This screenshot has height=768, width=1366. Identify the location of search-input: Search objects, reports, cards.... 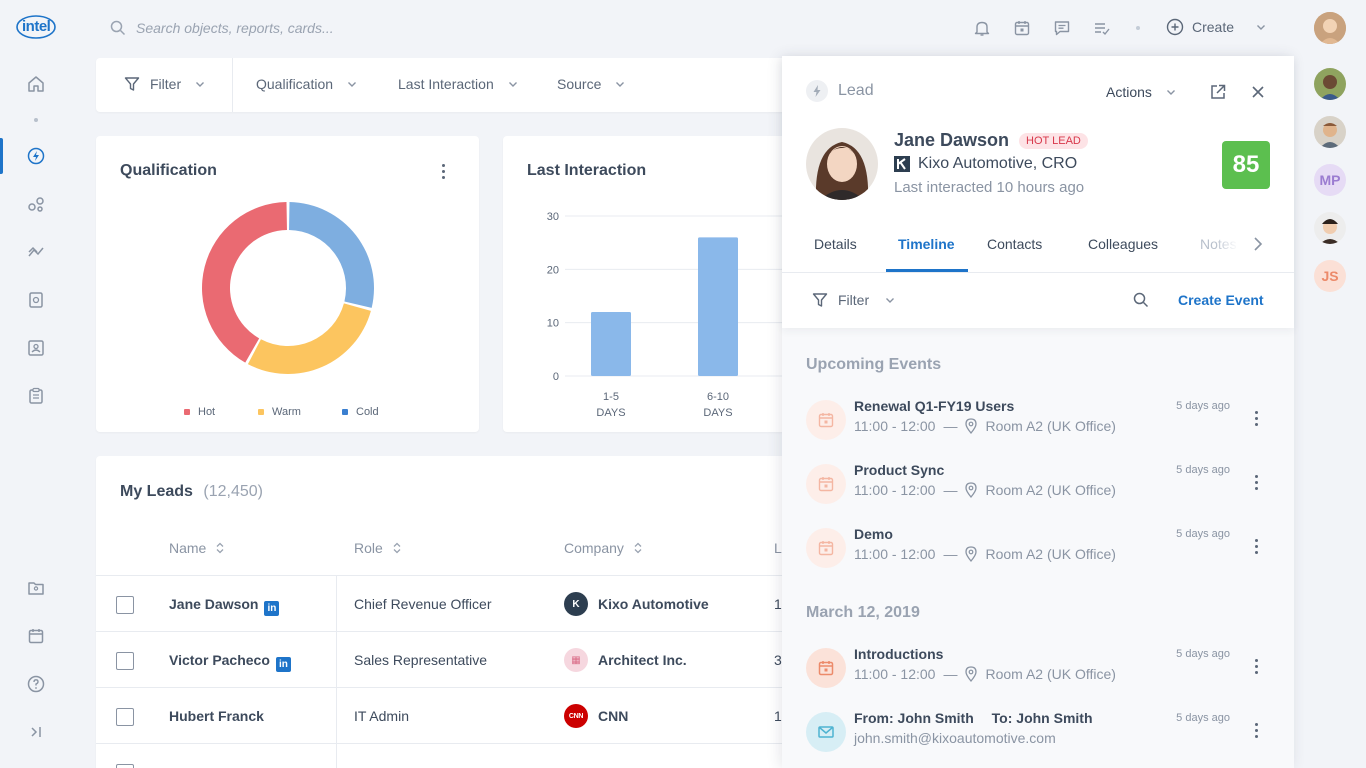
(235, 28).